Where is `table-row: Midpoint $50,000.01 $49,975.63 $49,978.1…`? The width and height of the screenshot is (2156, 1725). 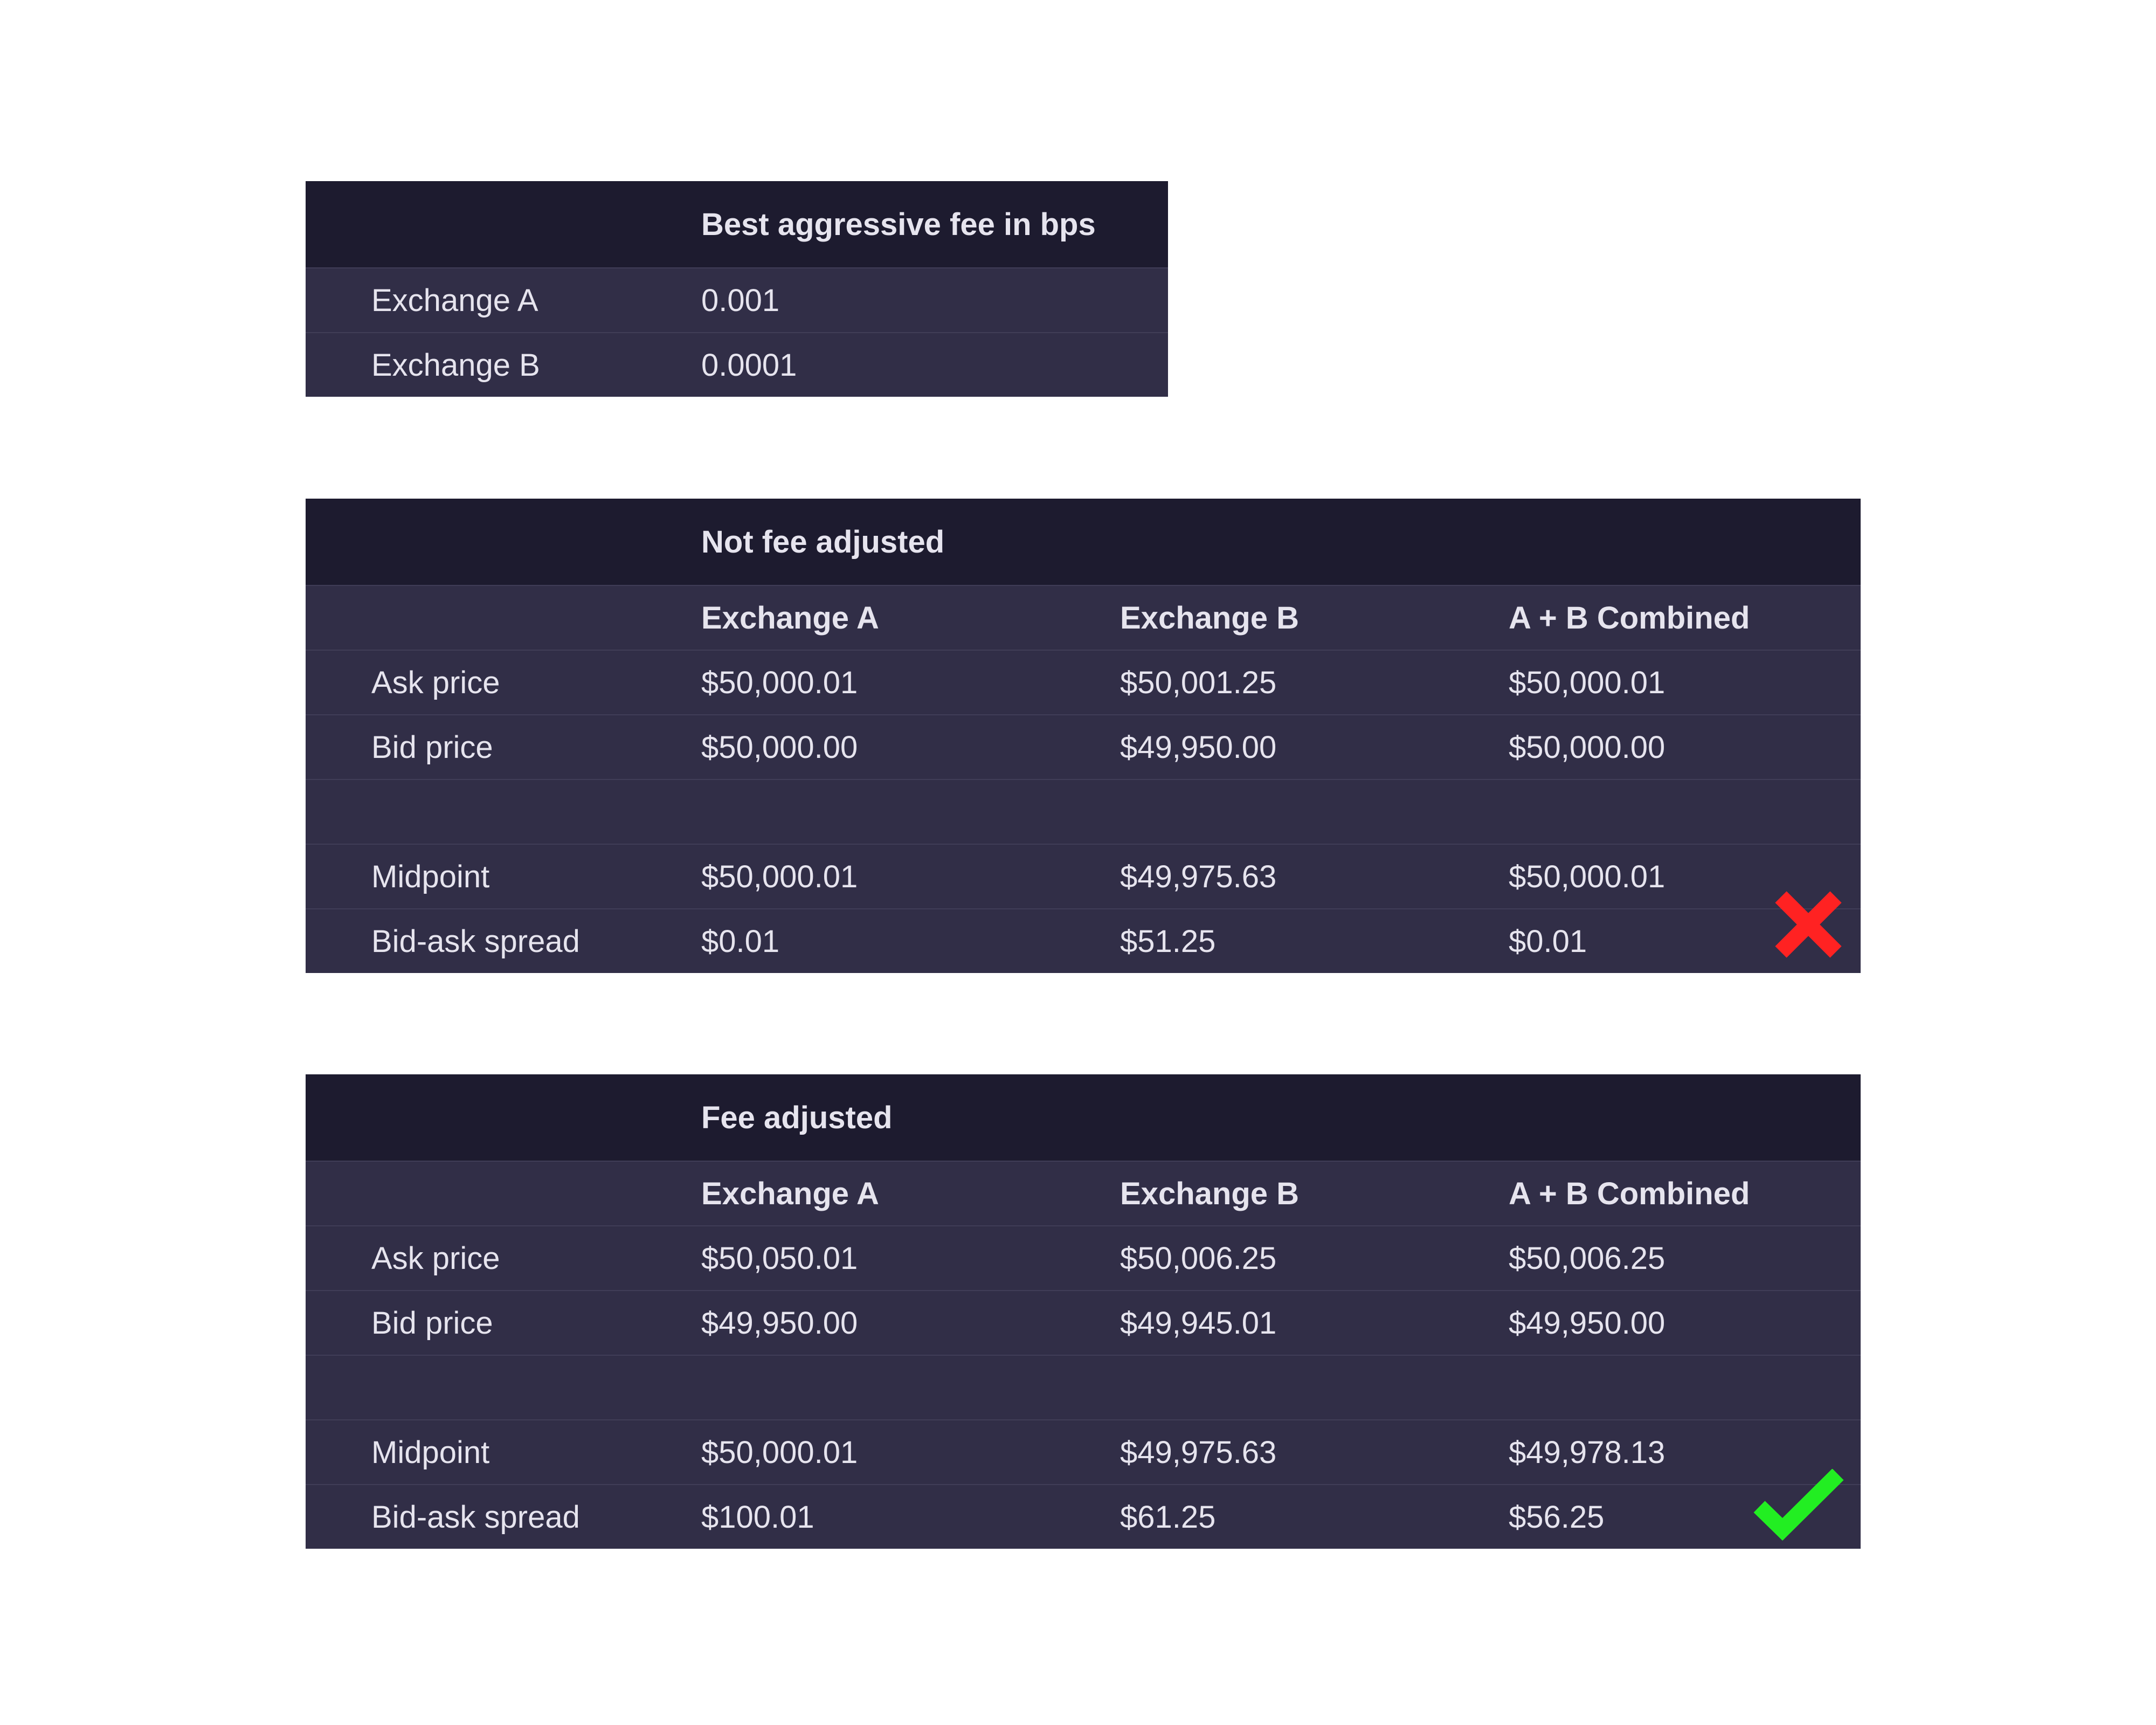 table-row: Midpoint $50,000.01 $49,975.63 $49,978.1… is located at coordinates (1083, 1451).